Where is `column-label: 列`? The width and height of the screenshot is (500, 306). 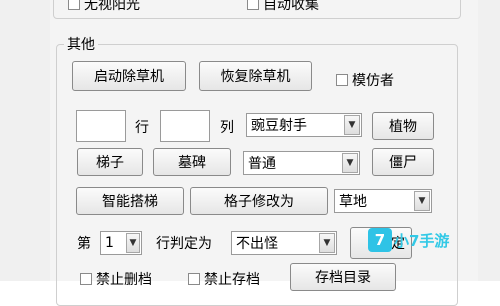 column-label: 列 is located at coordinates (227, 128).